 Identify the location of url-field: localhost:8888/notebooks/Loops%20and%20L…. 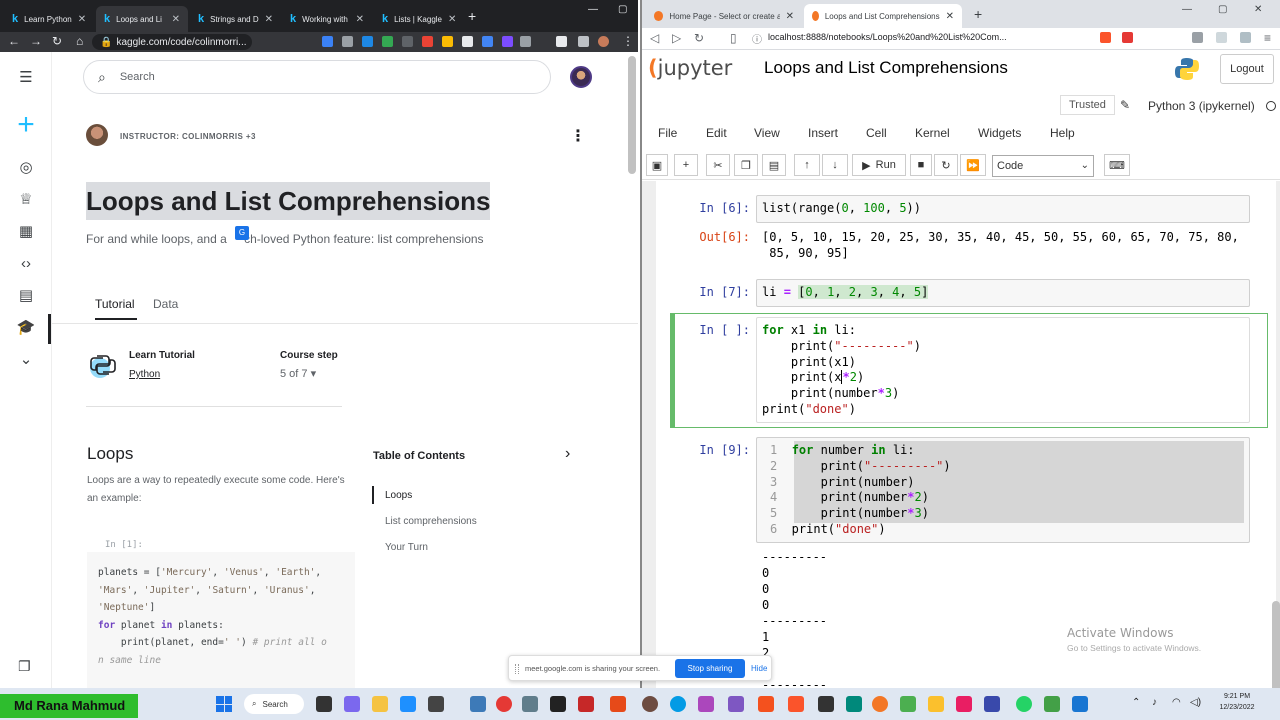
(887, 37).